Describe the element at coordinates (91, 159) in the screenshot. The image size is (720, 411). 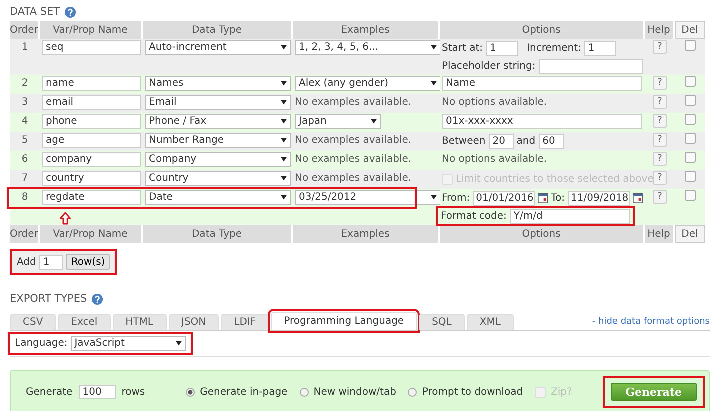
I see `variable-name-field: company` at that location.